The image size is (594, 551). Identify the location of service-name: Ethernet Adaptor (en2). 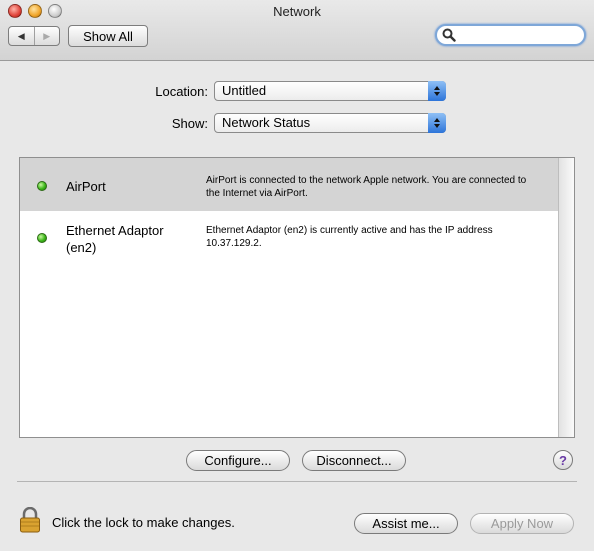
(115, 239).